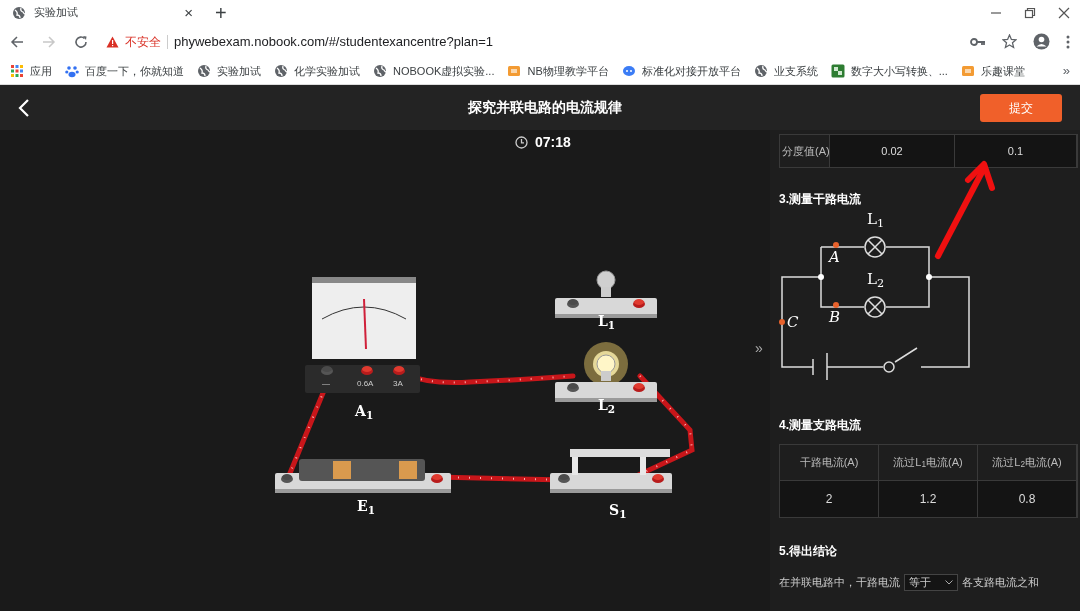 This screenshot has width=1080, height=611. What do you see at coordinates (876, 219) in the screenshot?
I see `lamp-label: L$_{1}$` at bounding box center [876, 219].